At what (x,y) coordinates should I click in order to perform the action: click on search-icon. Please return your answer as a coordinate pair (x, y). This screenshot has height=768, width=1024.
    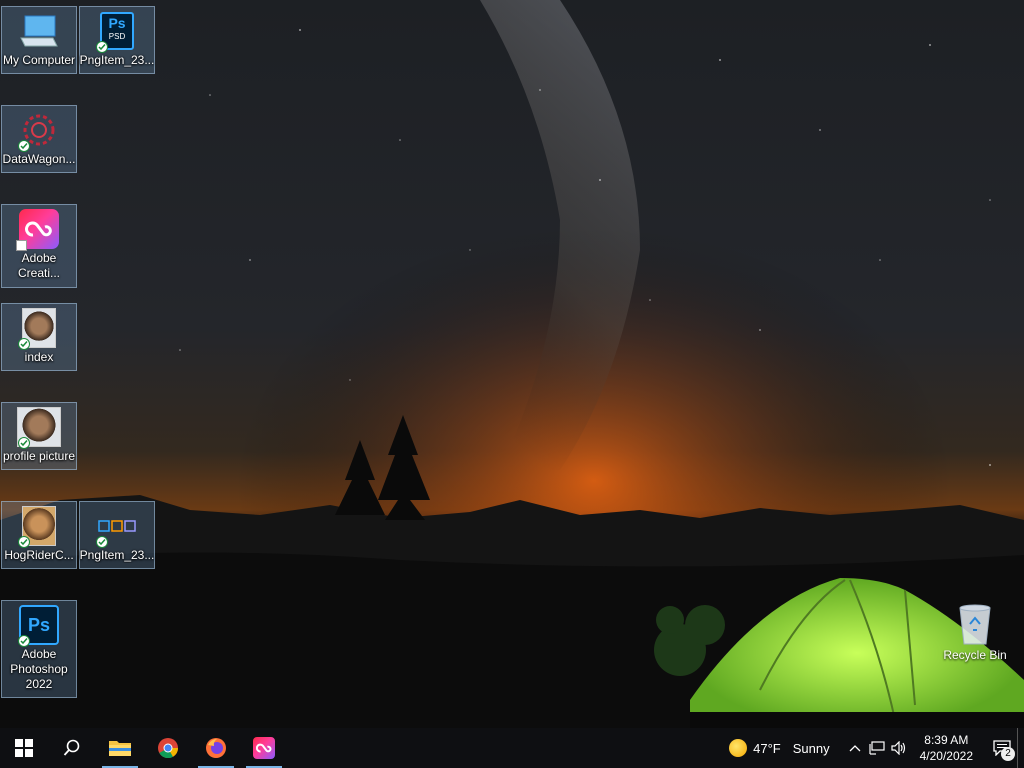
    Looking at the image, I should click on (71, 747).